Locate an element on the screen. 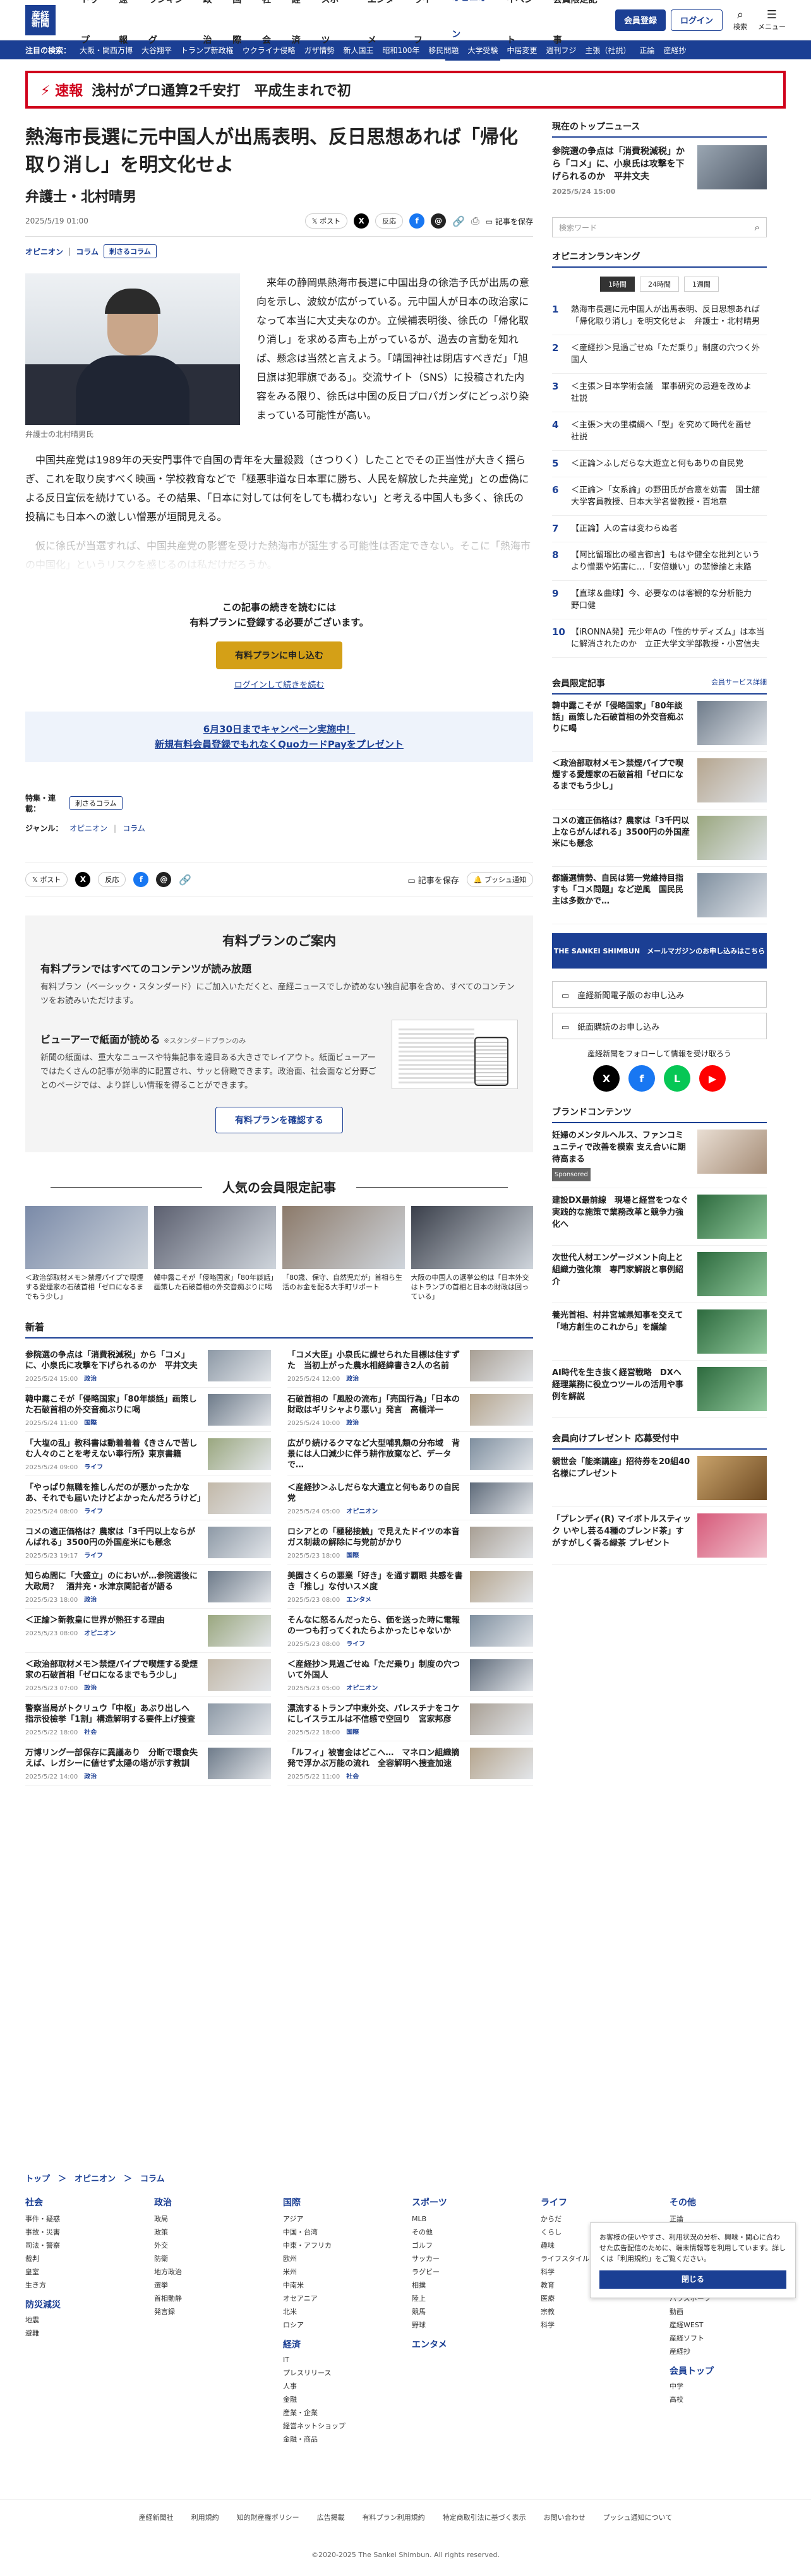  footer-link: 人事 is located at coordinates (341, 2386).